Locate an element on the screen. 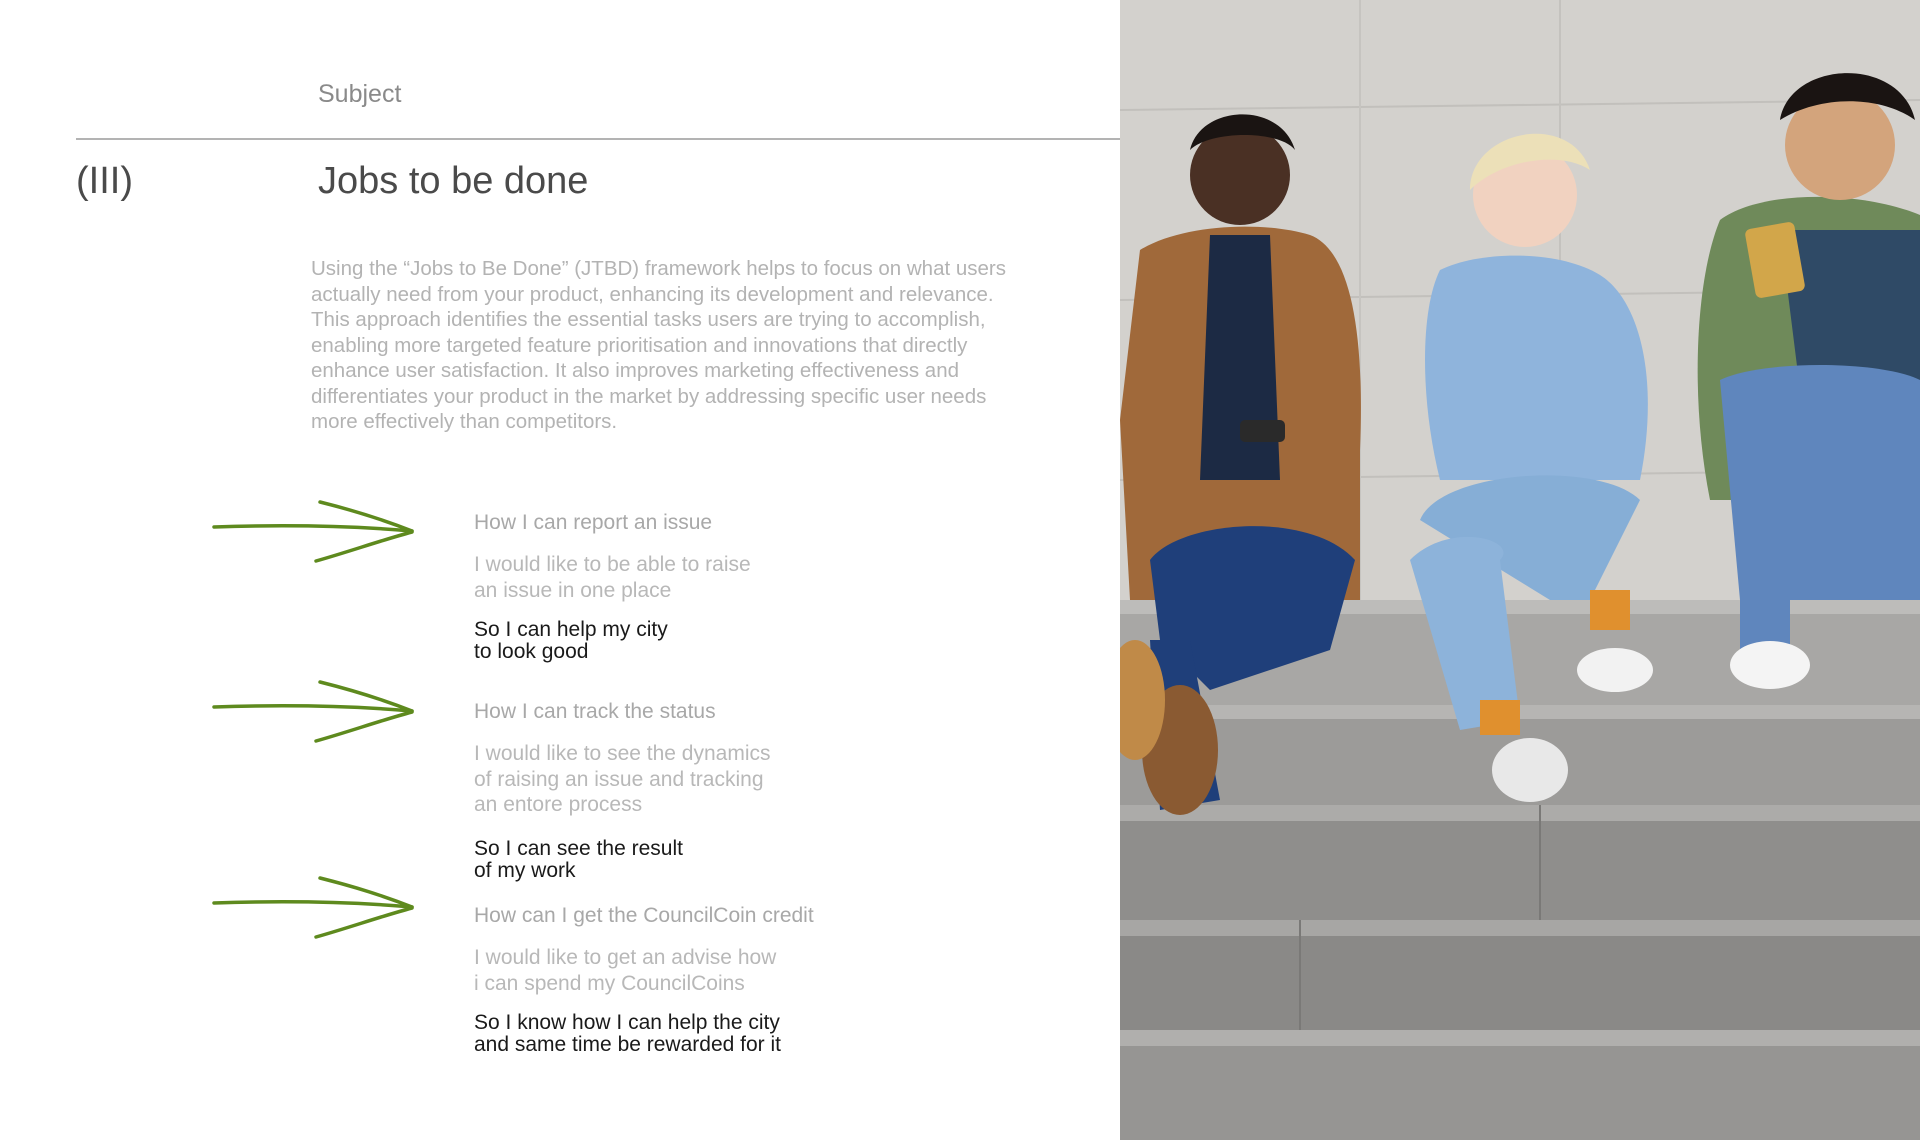  job-heading: How can I get the CouncilCoin credit is located at coordinates (644, 915).